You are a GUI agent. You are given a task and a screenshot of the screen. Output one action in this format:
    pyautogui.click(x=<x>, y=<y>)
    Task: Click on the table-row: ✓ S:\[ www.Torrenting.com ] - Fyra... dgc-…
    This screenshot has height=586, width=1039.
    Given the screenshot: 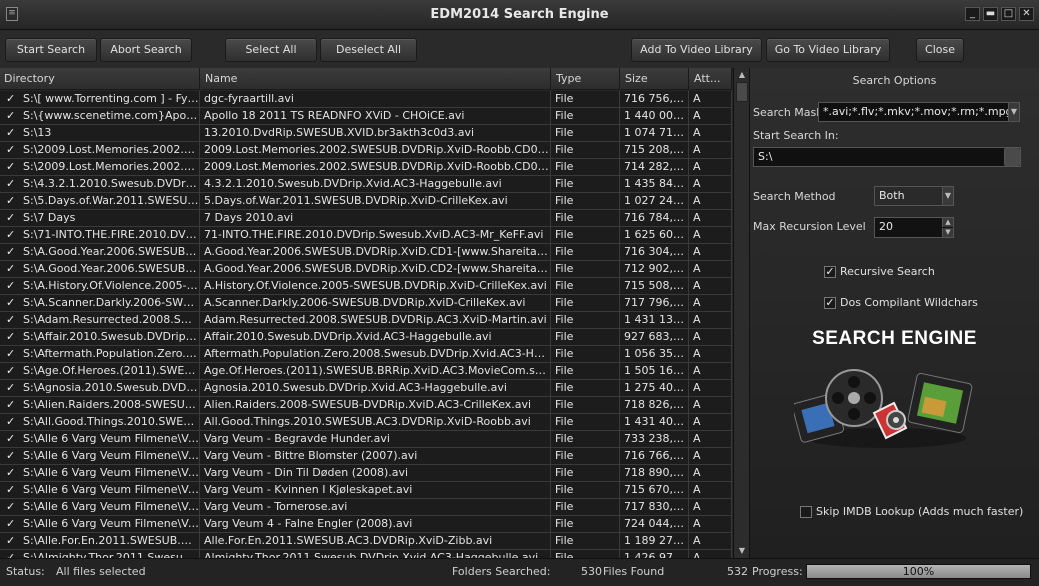 What is the action you would take?
    pyautogui.click(x=366, y=99)
    